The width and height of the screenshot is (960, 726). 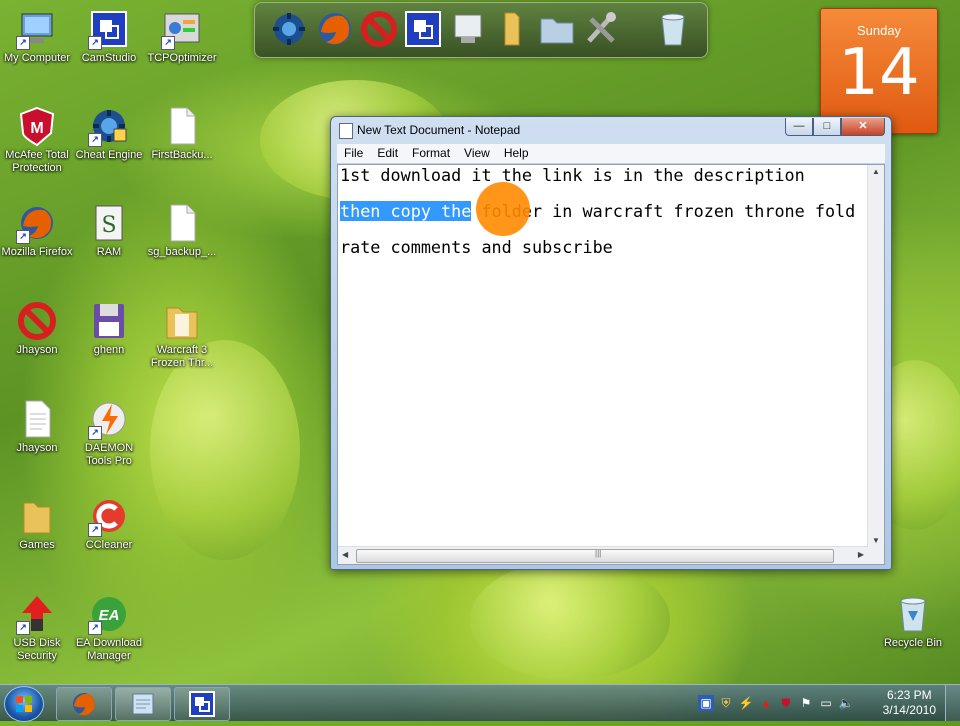 What do you see at coordinates (431, 153) in the screenshot?
I see `menu-format: Format` at bounding box center [431, 153].